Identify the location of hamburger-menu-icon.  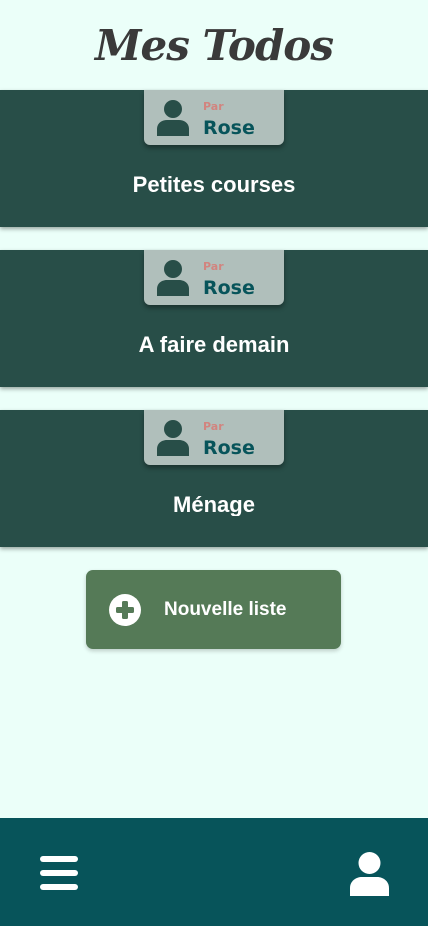
(59, 873).